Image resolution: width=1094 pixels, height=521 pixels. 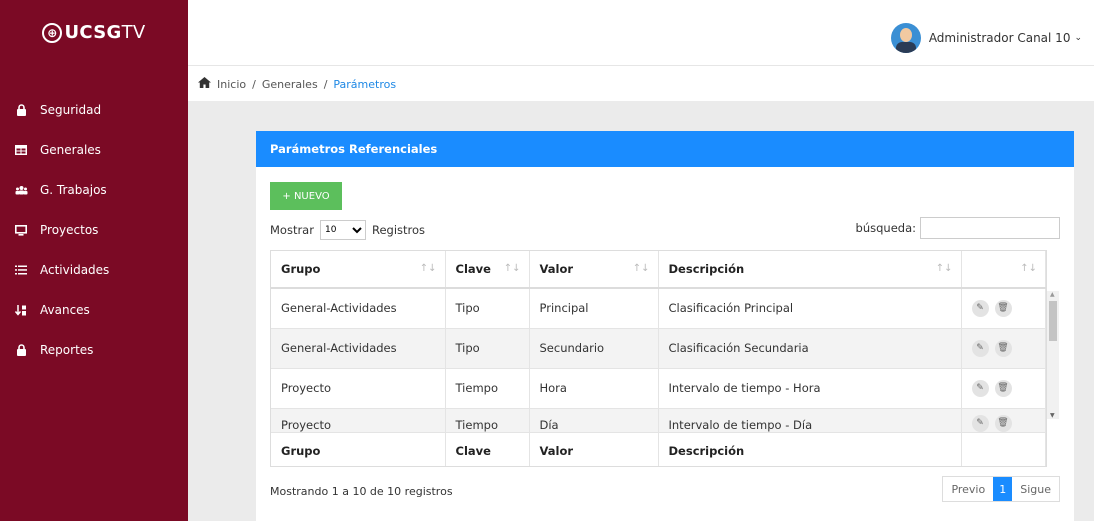 I want to click on sidebar-item-label: G. Trabajos, so click(x=73, y=190).